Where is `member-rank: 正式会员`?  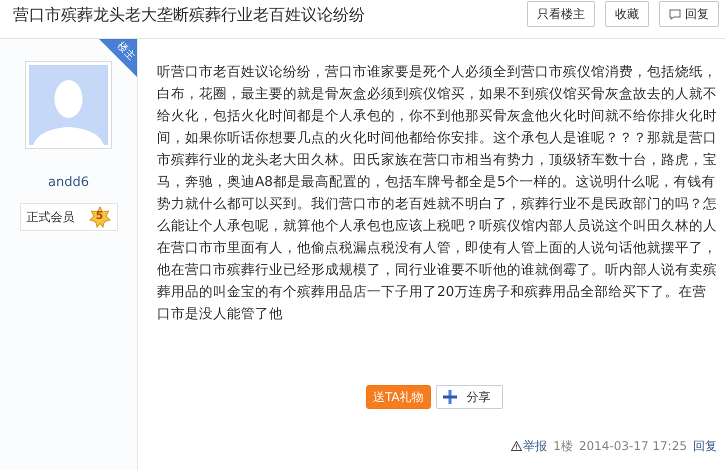 member-rank: 正式会员 is located at coordinates (50, 217).